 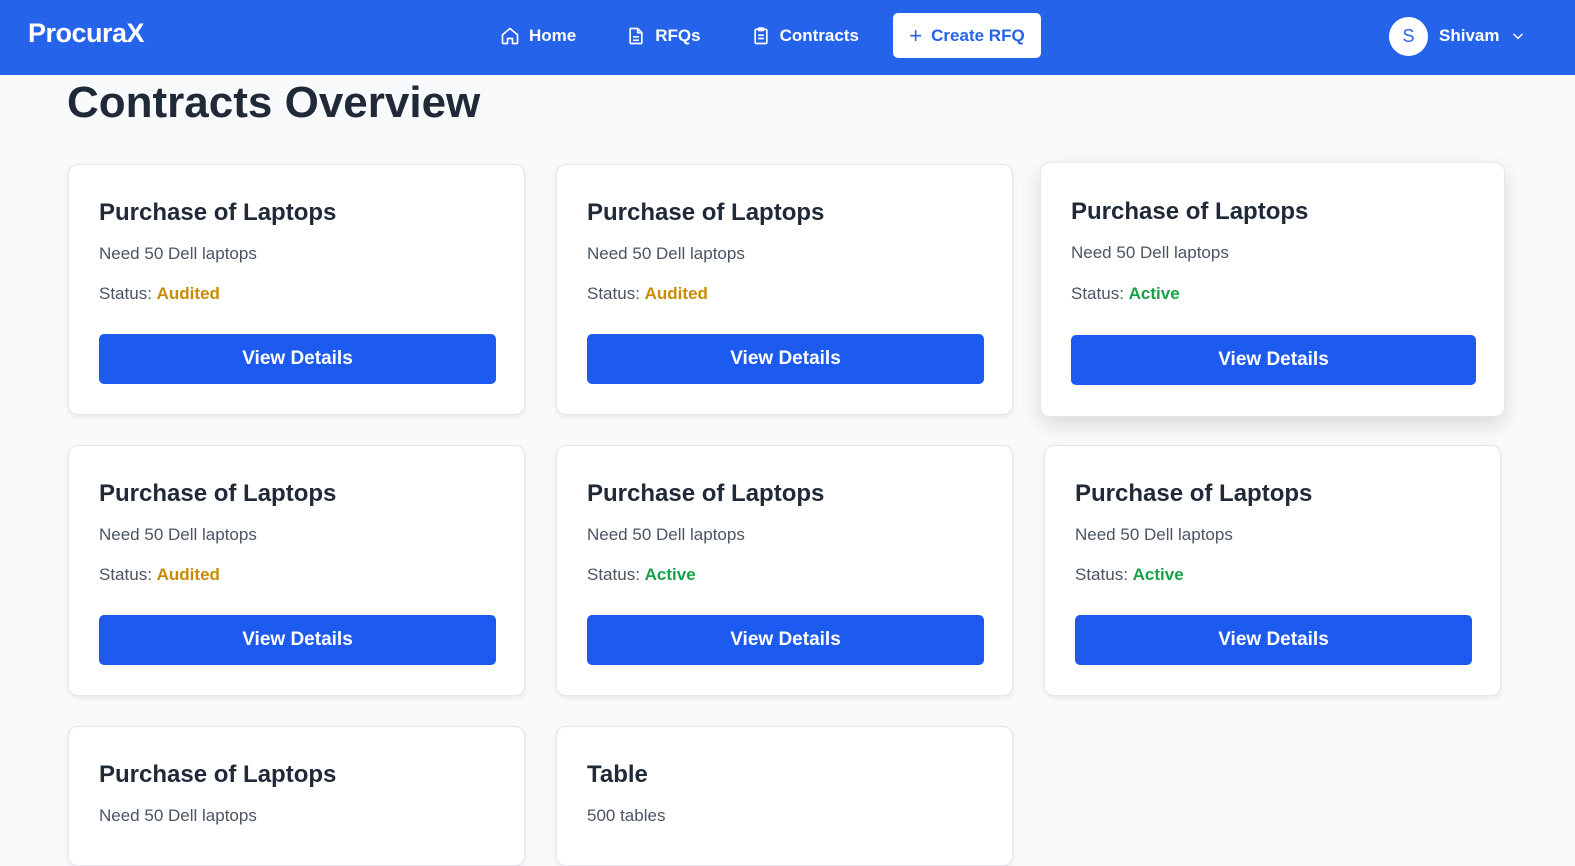 I want to click on nav-contracts-label: Contracts, so click(x=819, y=35).